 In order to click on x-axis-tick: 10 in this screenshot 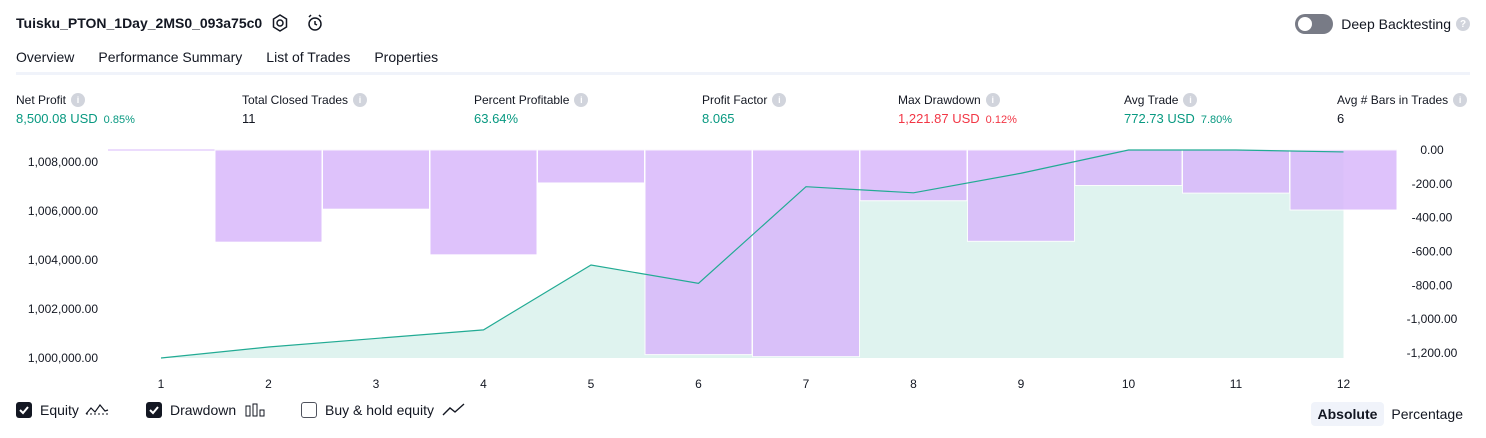, I will do `click(1129, 384)`.